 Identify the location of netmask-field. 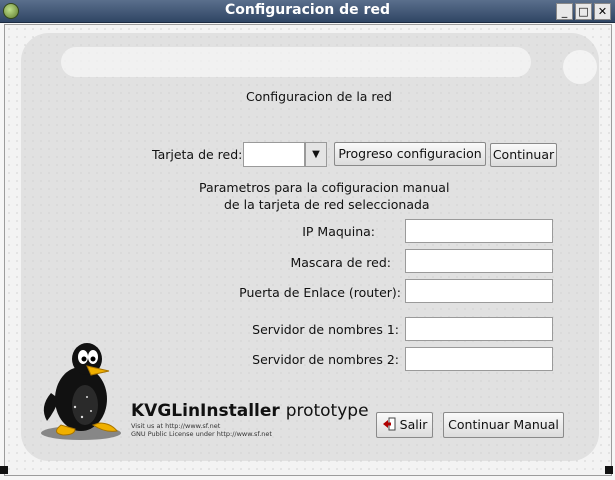
(479, 261).